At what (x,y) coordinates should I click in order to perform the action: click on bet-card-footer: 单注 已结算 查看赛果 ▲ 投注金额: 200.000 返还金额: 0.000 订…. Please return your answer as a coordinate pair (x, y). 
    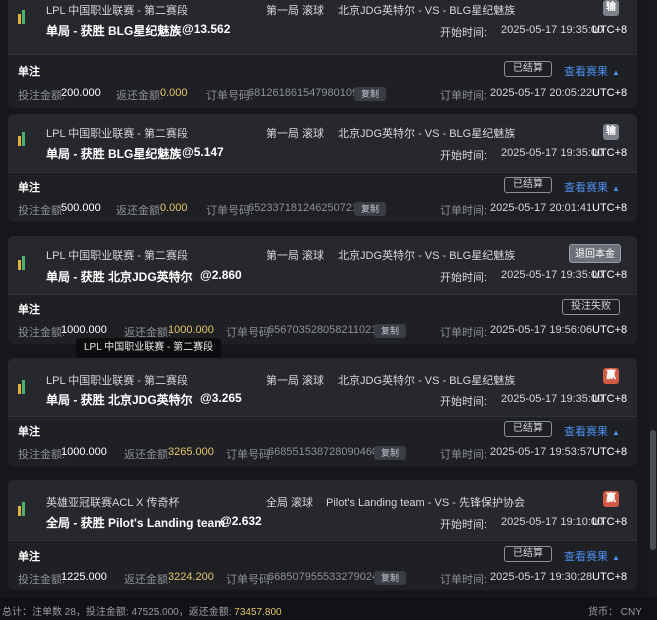
    Looking at the image, I should click on (322, 81).